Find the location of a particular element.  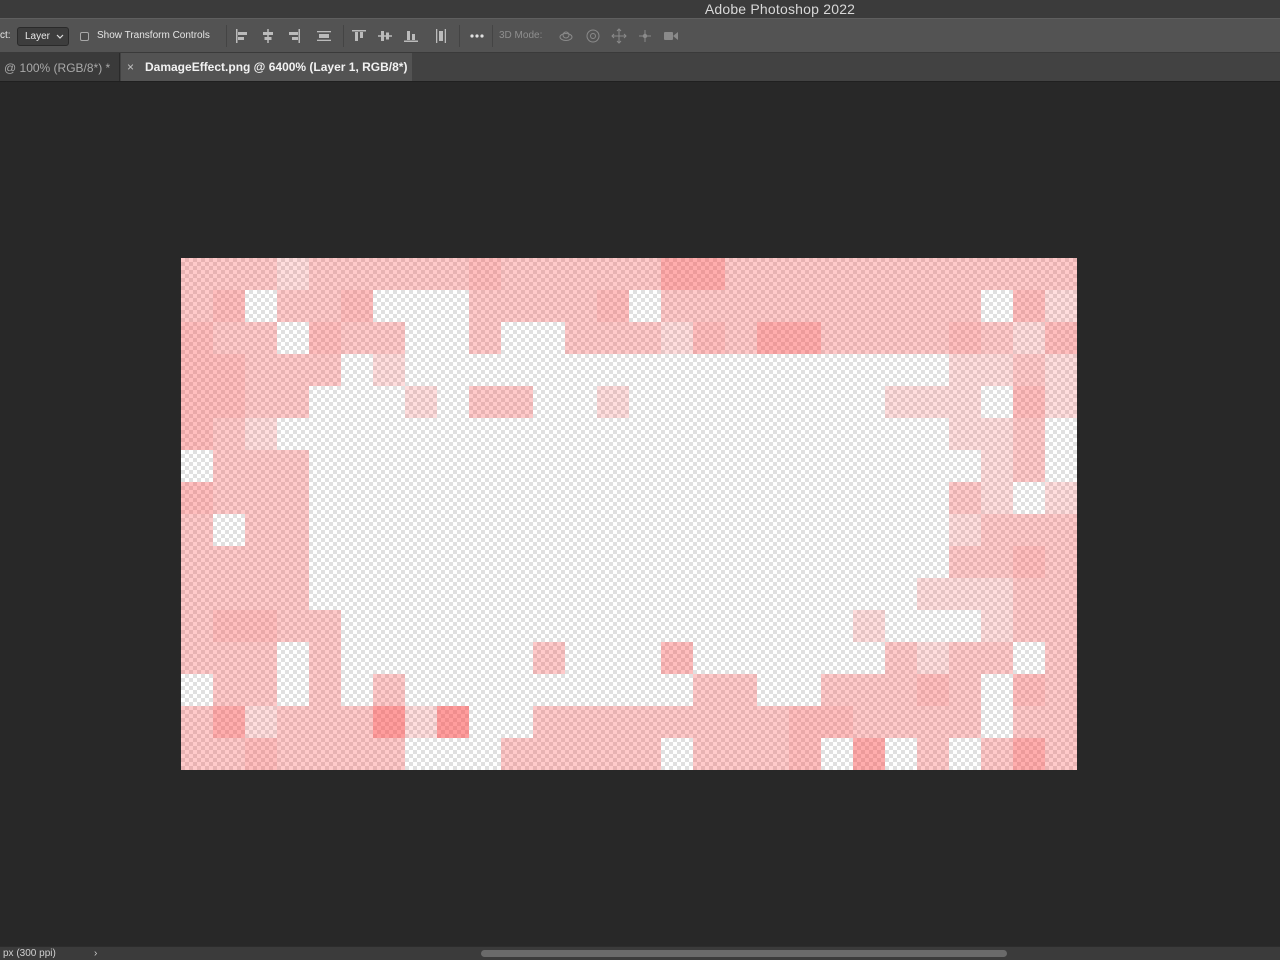

status-menu-arrow: › is located at coordinates (95, 953).